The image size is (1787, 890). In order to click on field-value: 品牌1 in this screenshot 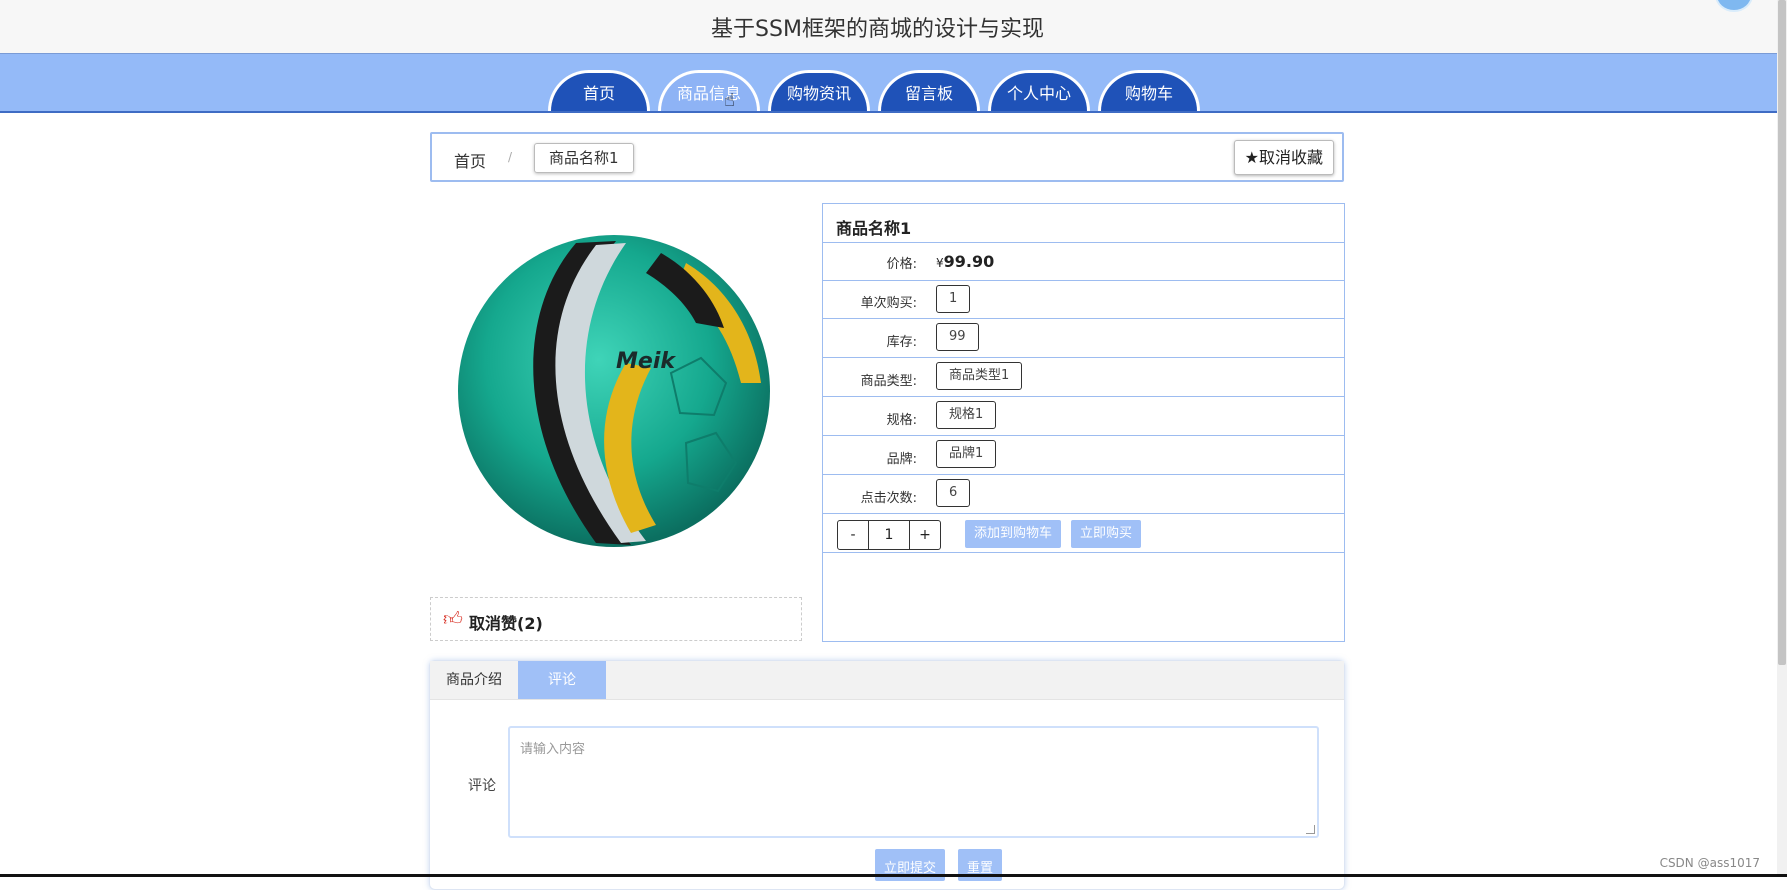, I will do `click(966, 454)`.